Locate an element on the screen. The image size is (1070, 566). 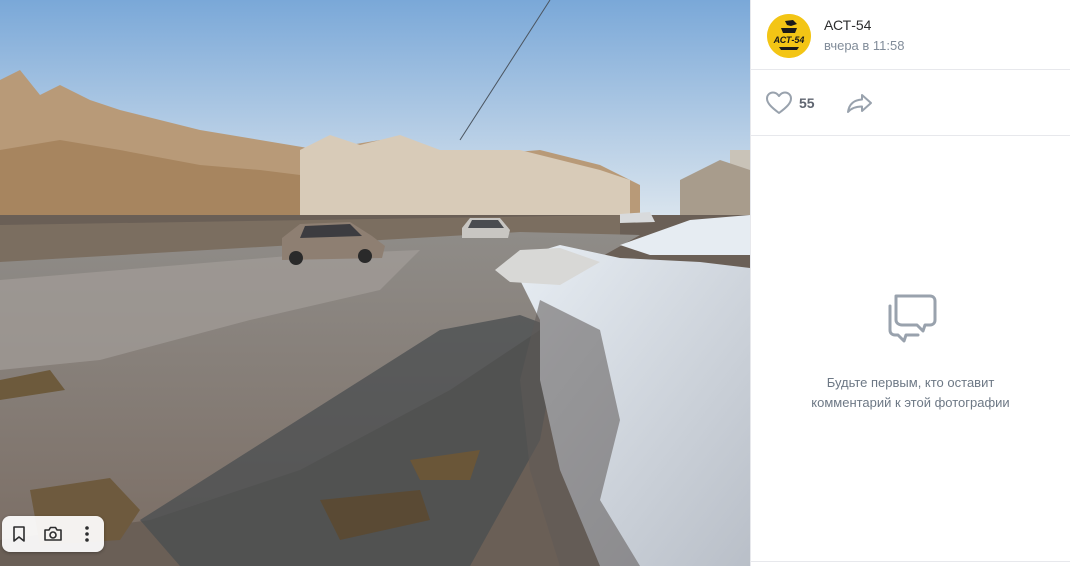
avatar-logo-text: АСТ-54 is located at coordinates (789, 40).